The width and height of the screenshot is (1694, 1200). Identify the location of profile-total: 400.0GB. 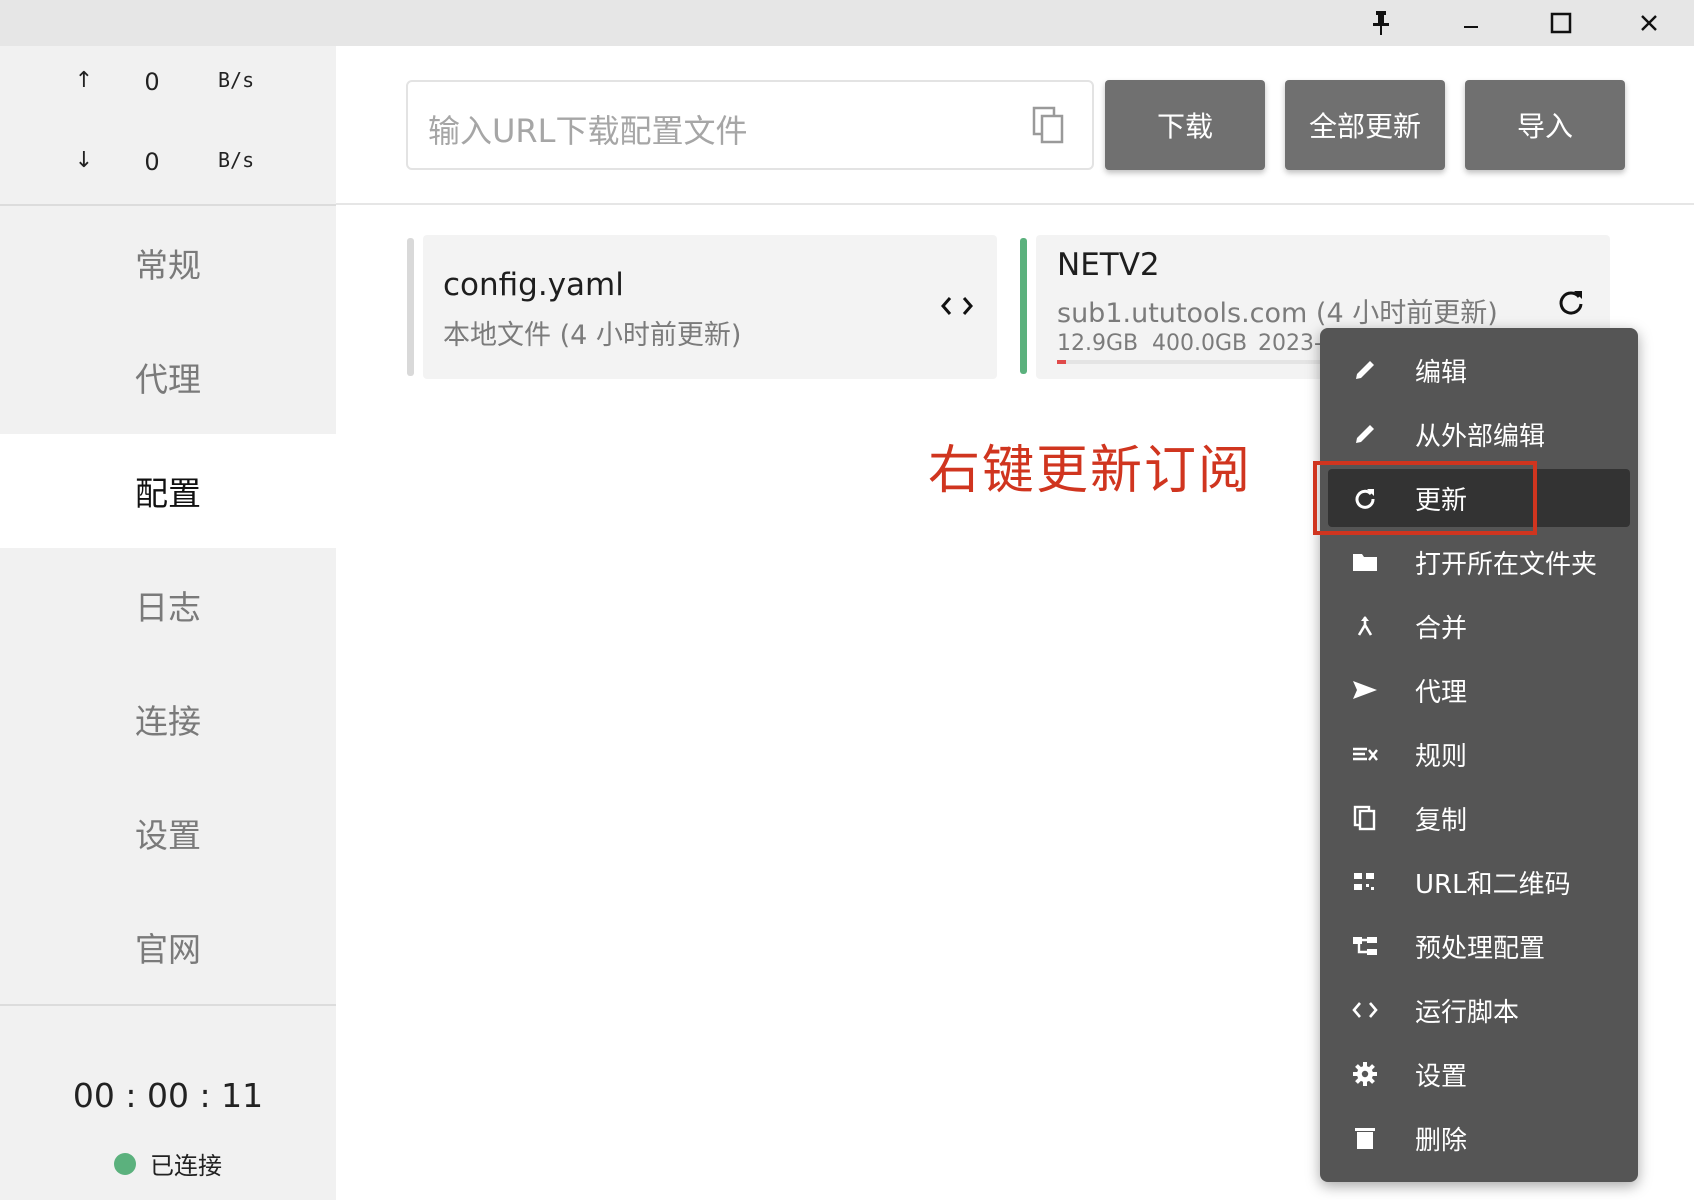
(1200, 343).